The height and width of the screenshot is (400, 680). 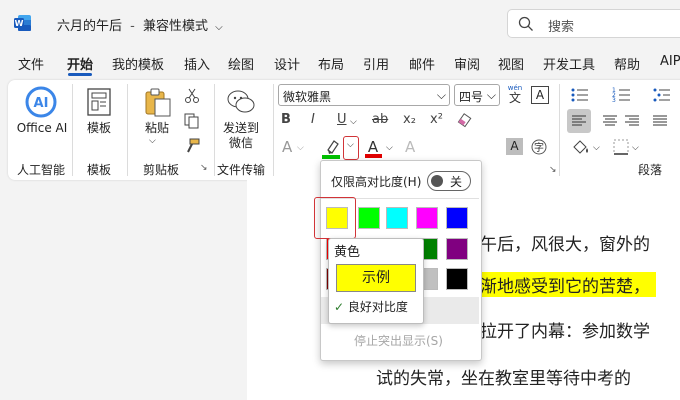 I want to click on multilevel-list-icon, so click(x=662, y=95).